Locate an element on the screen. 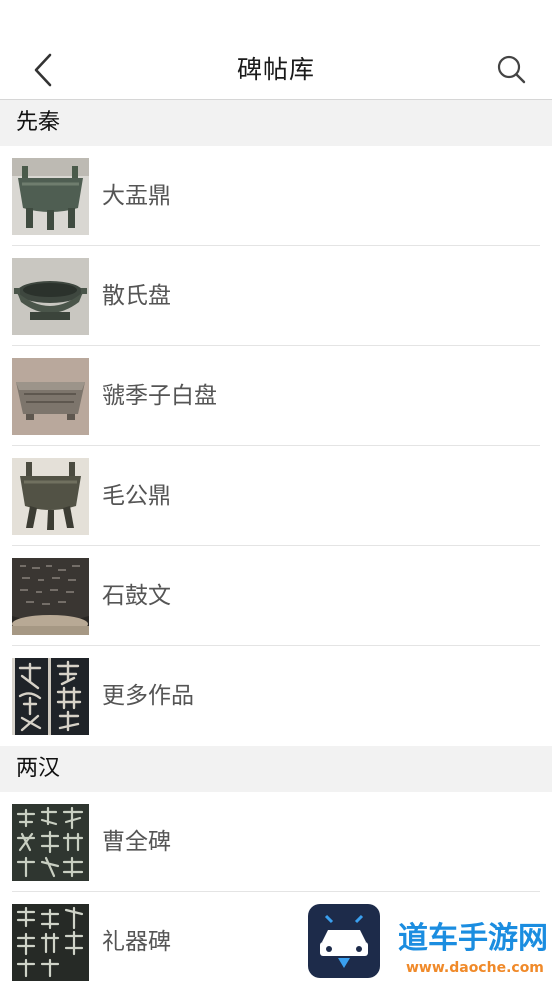 This screenshot has width=552, height=992. section-header-lianghan: 两汉 is located at coordinates (276, 769).